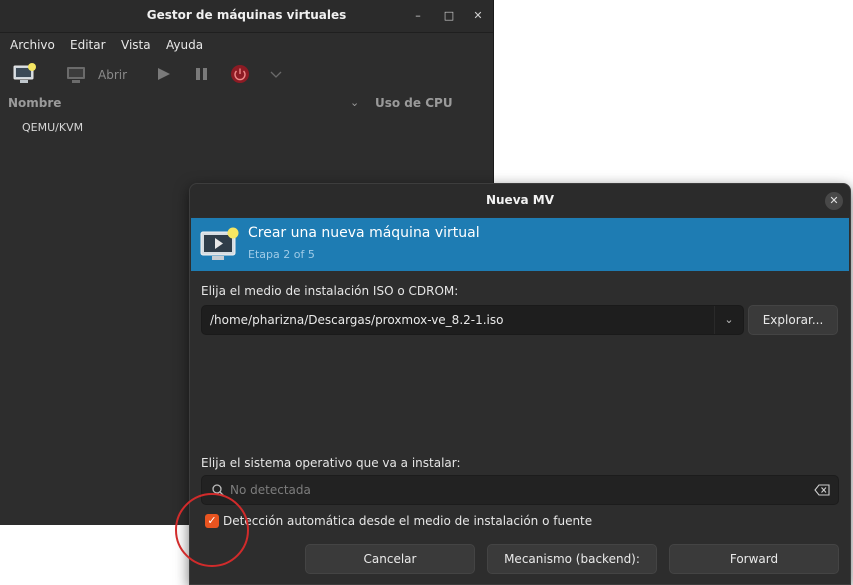 The width and height of the screenshot is (853, 585). What do you see at coordinates (281, 254) in the screenshot?
I see `step-indicator: Etapa 2 of 5` at bounding box center [281, 254].